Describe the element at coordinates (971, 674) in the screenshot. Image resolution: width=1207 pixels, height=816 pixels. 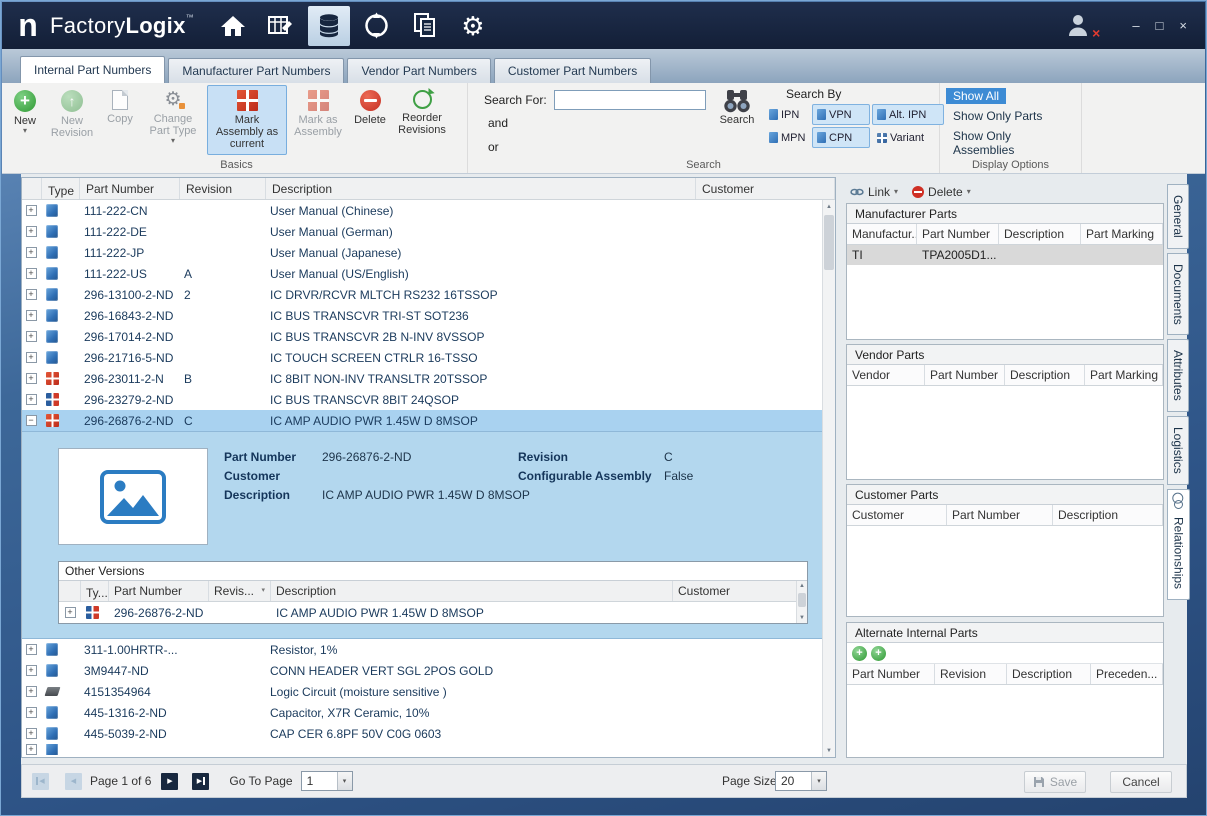
I see `column-header-revision: Revision` at that location.